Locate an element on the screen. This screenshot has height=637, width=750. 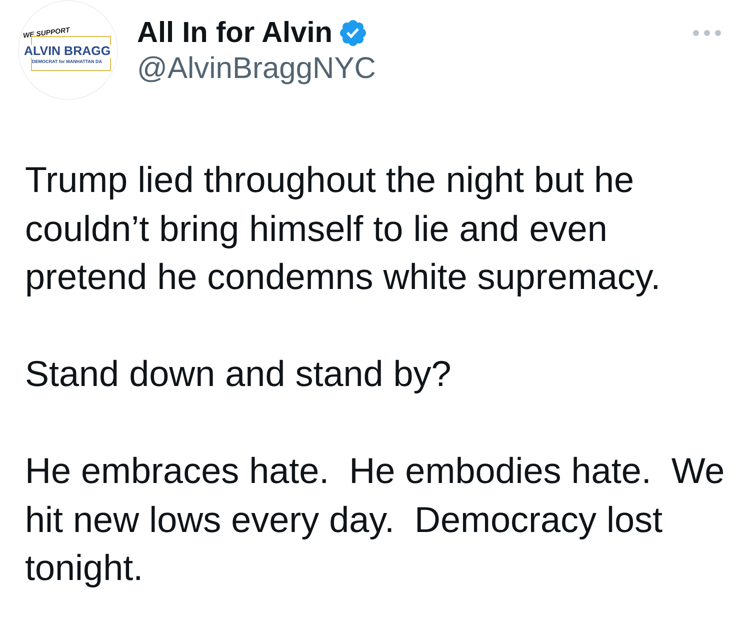
user-handle: @AlvinBraggNYC is located at coordinates (256, 69).